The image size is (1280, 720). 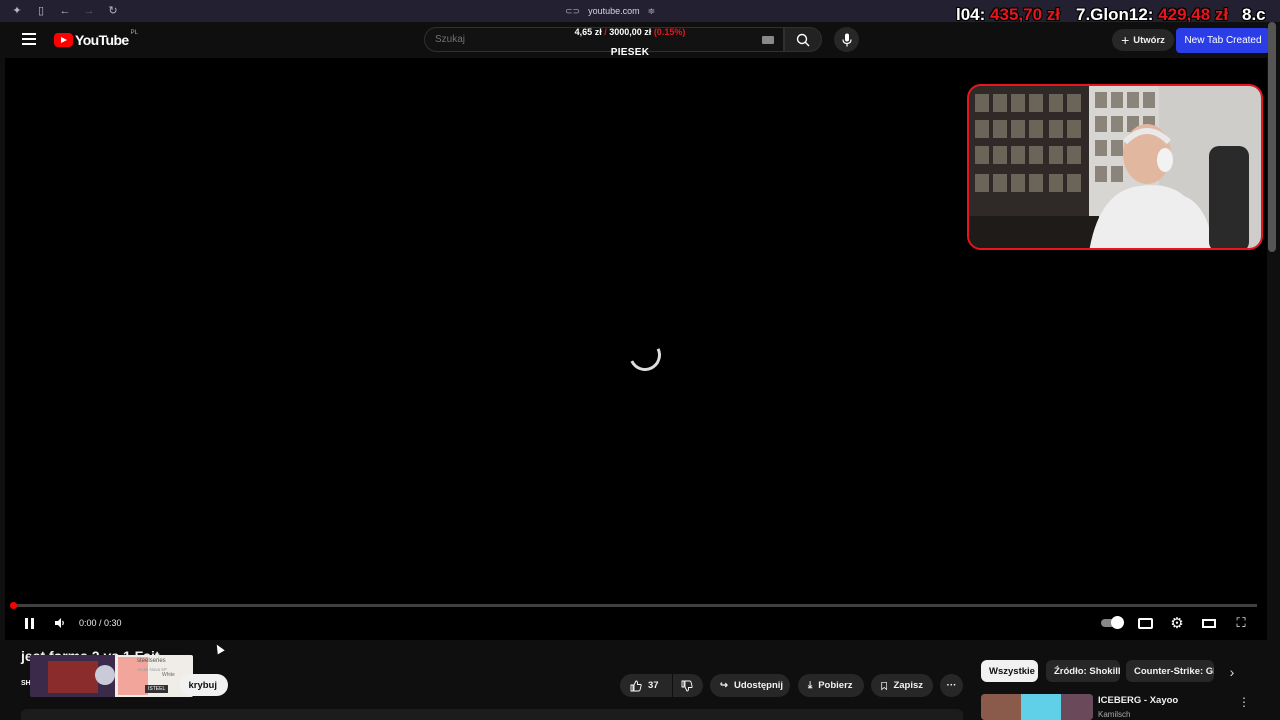 What do you see at coordinates (884, 685) in the screenshot?
I see `bookmark-icon` at bounding box center [884, 685].